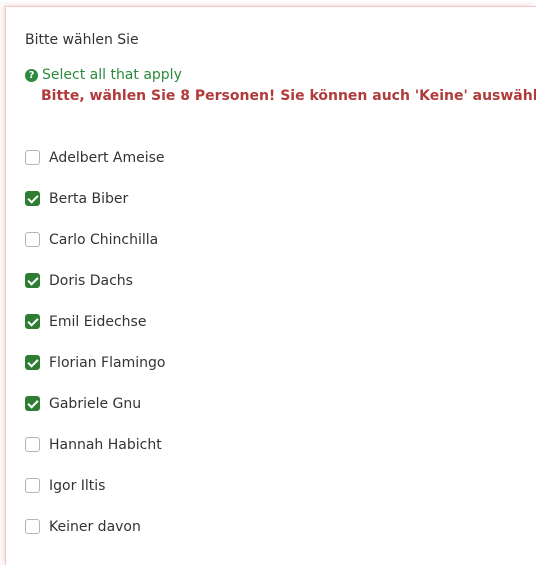  What do you see at coordinates (95, 496) in the screenshot?
I see `option-igor-iltis: Igor Iltis` at bounding box center [95, 496].